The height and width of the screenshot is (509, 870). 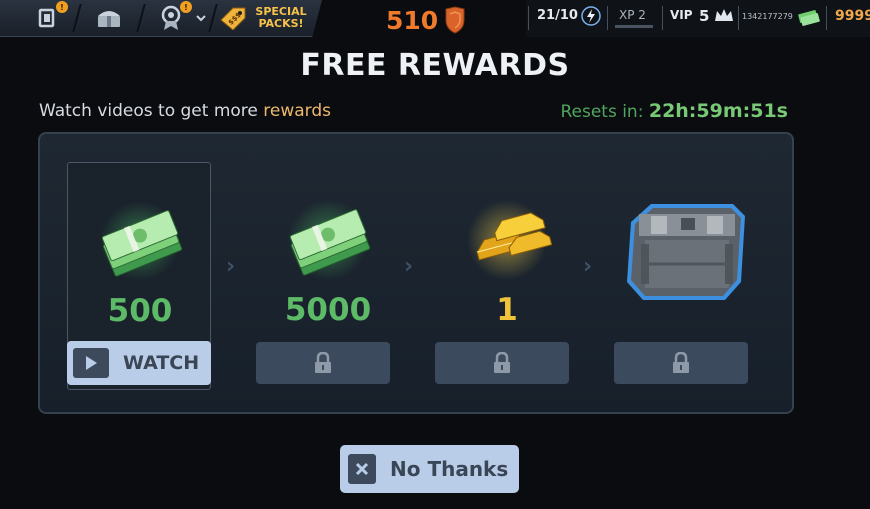 I want to click on vip-level: 5, so click(x=704, y=16).